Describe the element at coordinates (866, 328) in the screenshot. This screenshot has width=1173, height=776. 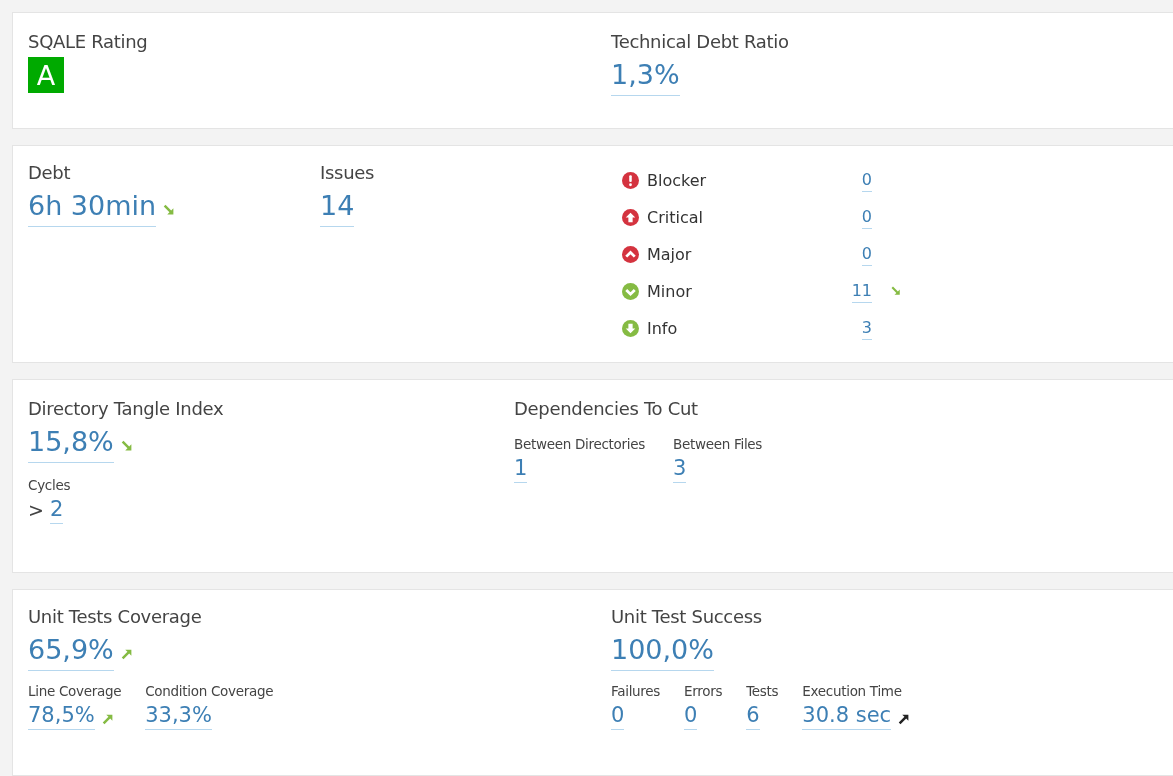
I see `issue-count-link: 3` at that location.